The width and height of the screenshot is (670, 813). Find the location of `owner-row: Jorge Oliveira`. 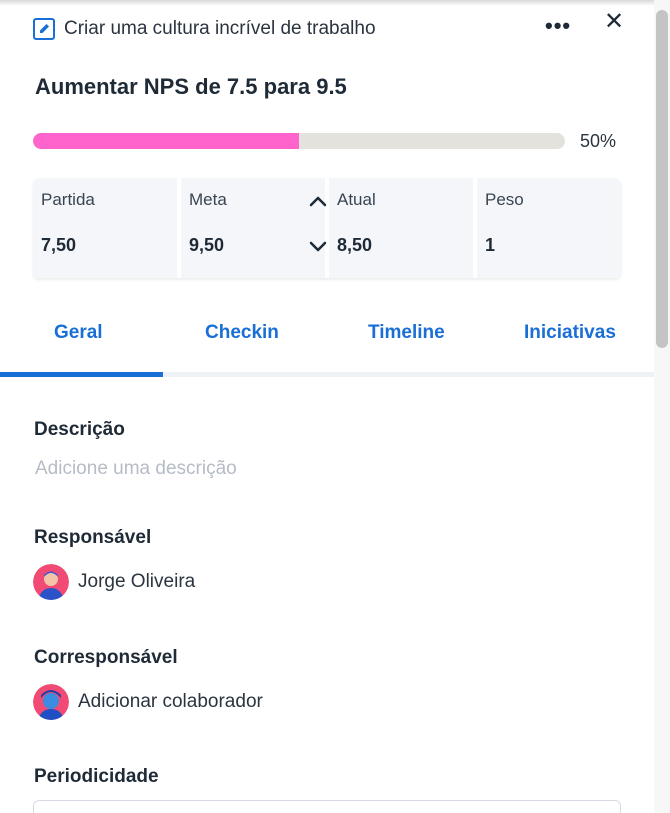

owner-row: Jorge Oliveira is located at coordinates (114, 582).